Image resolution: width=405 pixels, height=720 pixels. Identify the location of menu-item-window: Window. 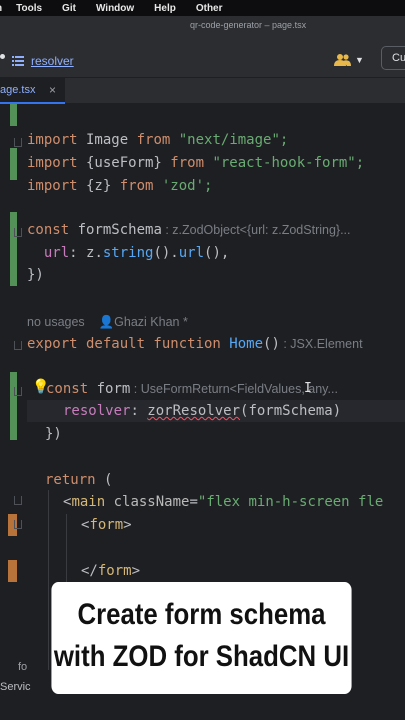
(115, 8).